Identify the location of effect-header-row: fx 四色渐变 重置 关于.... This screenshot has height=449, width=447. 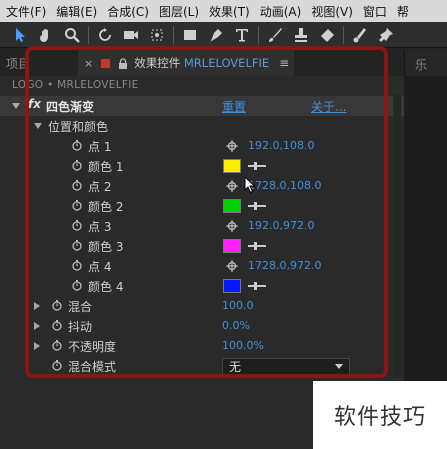
(202, 106).